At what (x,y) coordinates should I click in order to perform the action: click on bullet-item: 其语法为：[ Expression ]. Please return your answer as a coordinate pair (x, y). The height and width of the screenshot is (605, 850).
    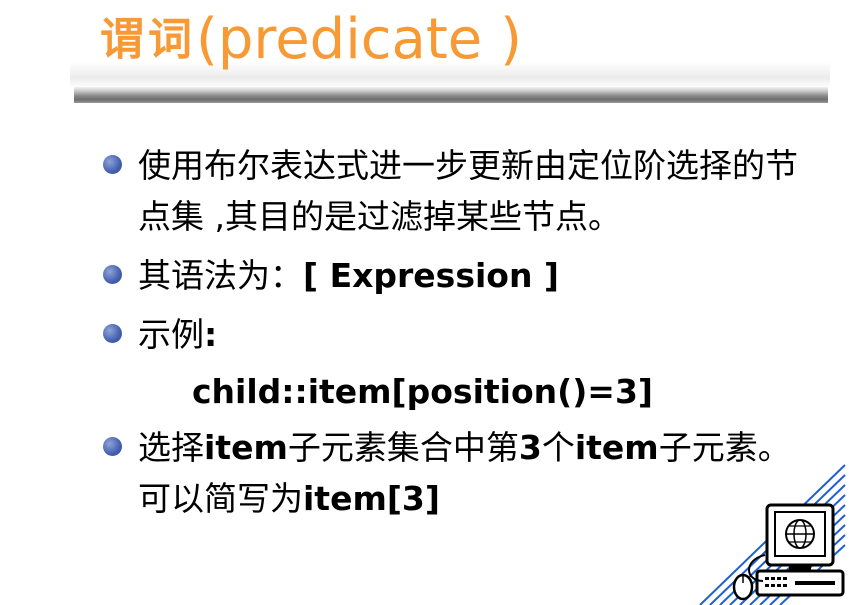
    Looking at the image, I should click on (450, 275).